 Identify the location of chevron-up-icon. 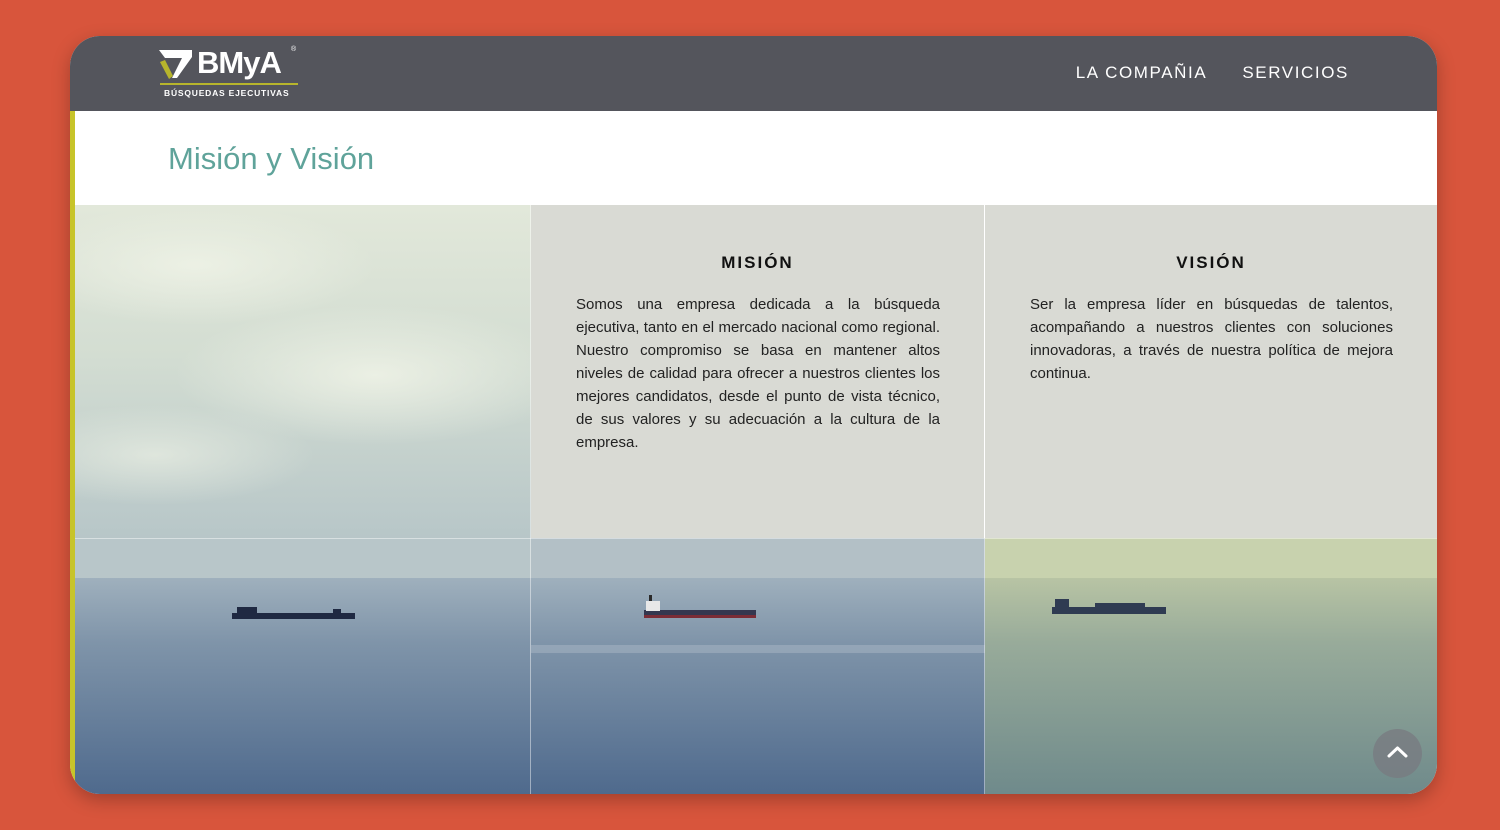
(1397, 752).